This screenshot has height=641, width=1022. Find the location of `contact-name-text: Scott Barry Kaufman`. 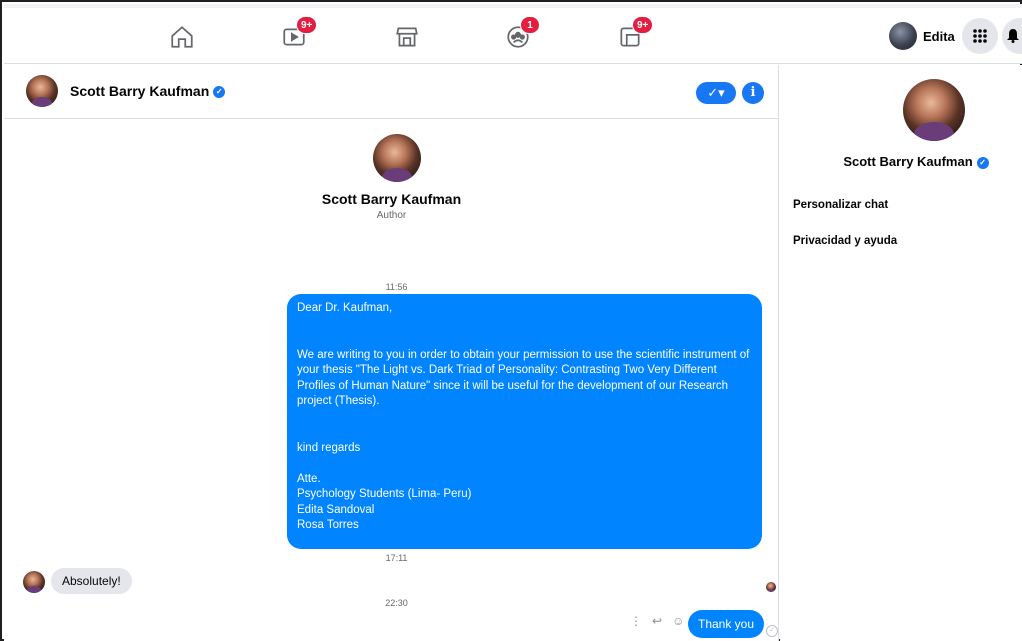

contact-name-text: Scott Barry Kaufman is located at coordinates (140, 91).